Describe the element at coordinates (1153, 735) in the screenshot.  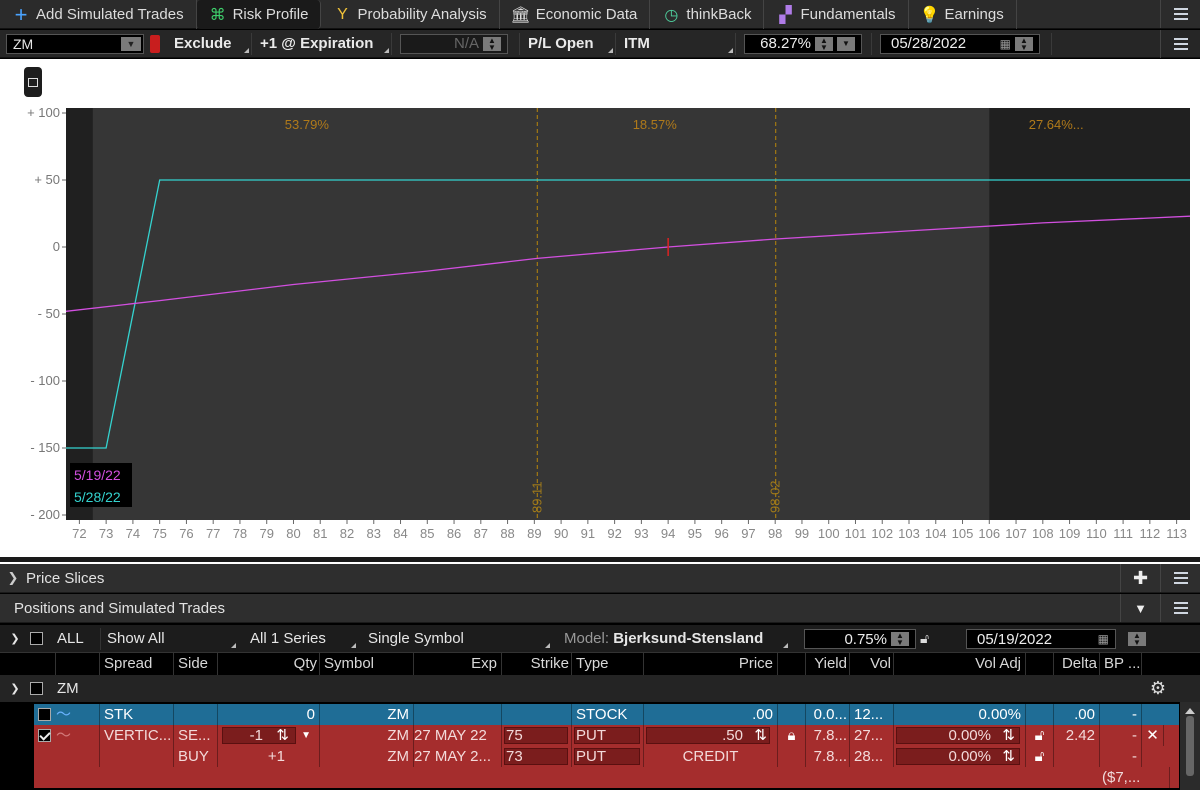
I see `close-icon: ✕` at that location.